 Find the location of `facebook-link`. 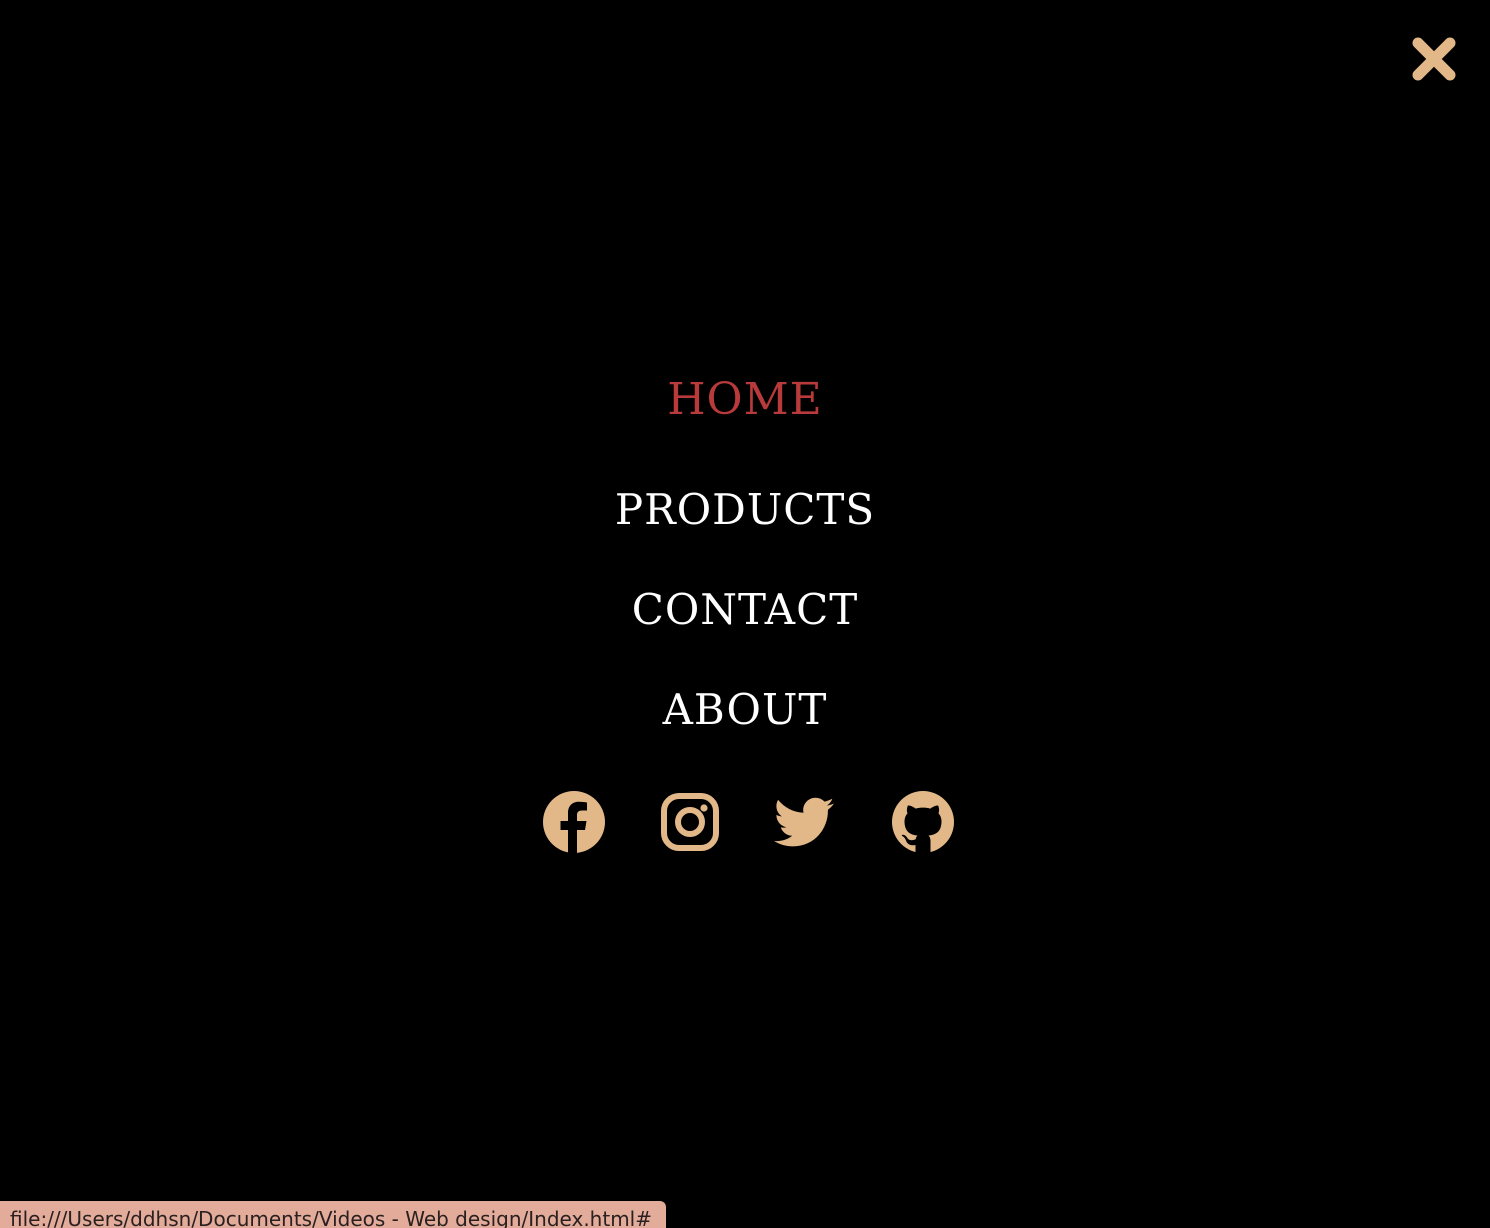

facebook-link is located at coordinates (574, 822).